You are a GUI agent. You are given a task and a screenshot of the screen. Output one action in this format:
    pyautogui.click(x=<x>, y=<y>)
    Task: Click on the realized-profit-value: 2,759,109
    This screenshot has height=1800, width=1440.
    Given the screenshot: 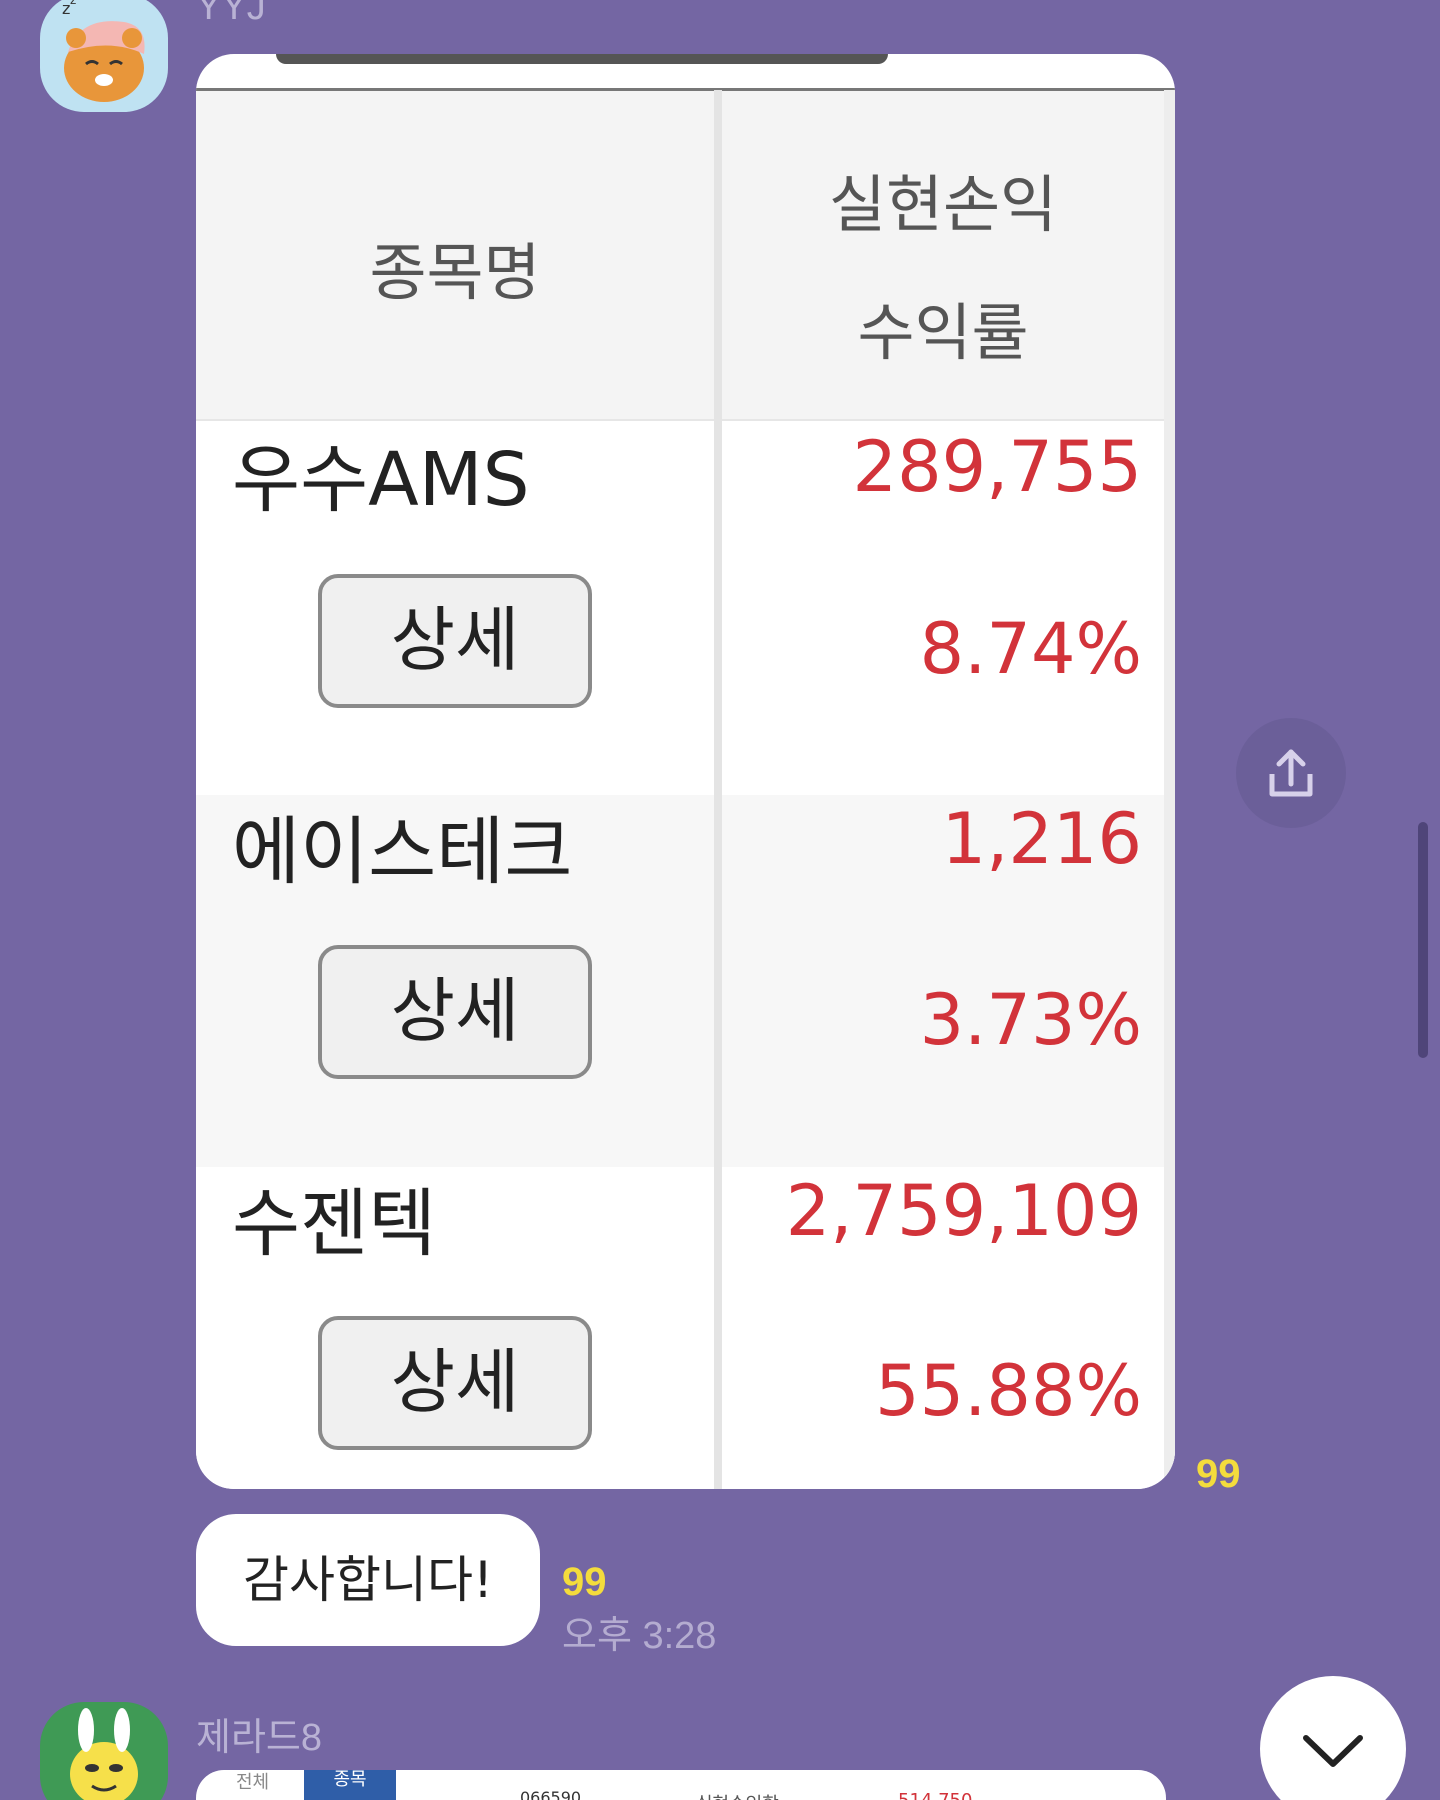 What is the action you would take?
    pyautogui.click(x=963, y=1211)
    